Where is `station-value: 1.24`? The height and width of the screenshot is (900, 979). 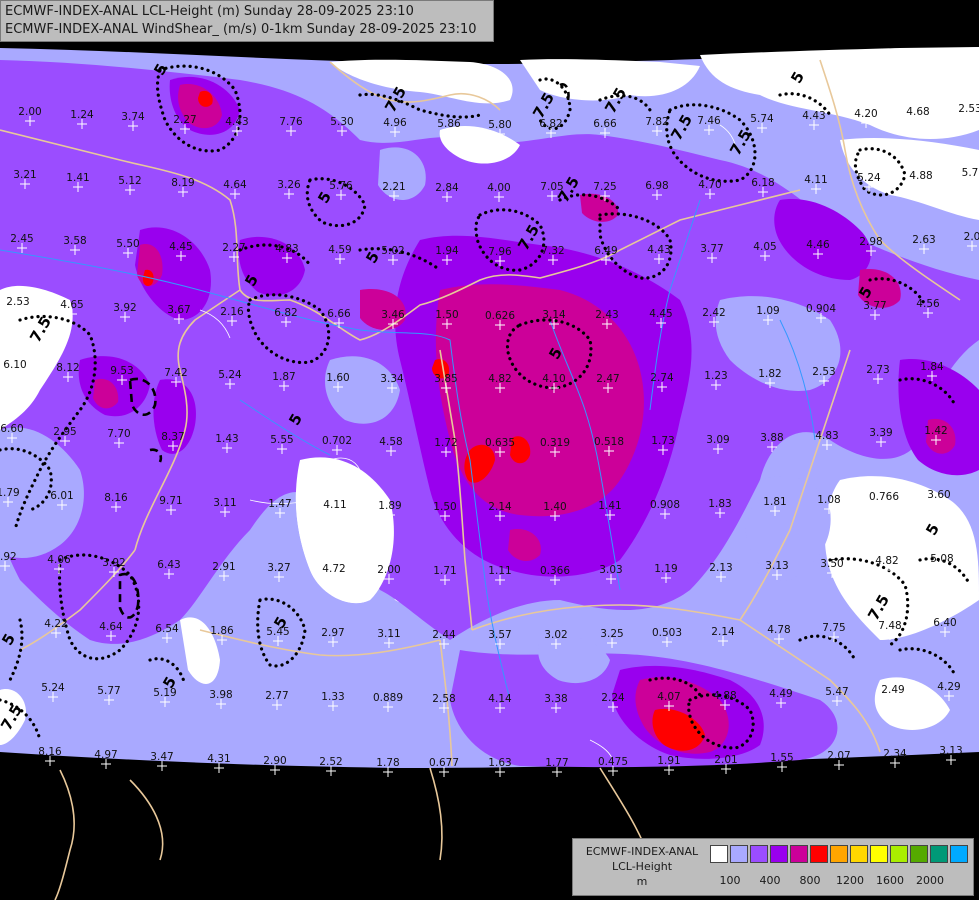
station-value: 1.24 is located at coordinates (82, 115).